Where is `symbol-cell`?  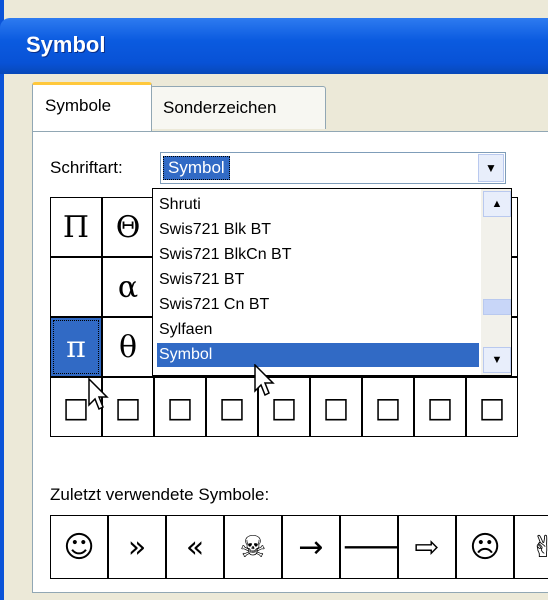
symbol-cell is located at coordinates (76, 287).